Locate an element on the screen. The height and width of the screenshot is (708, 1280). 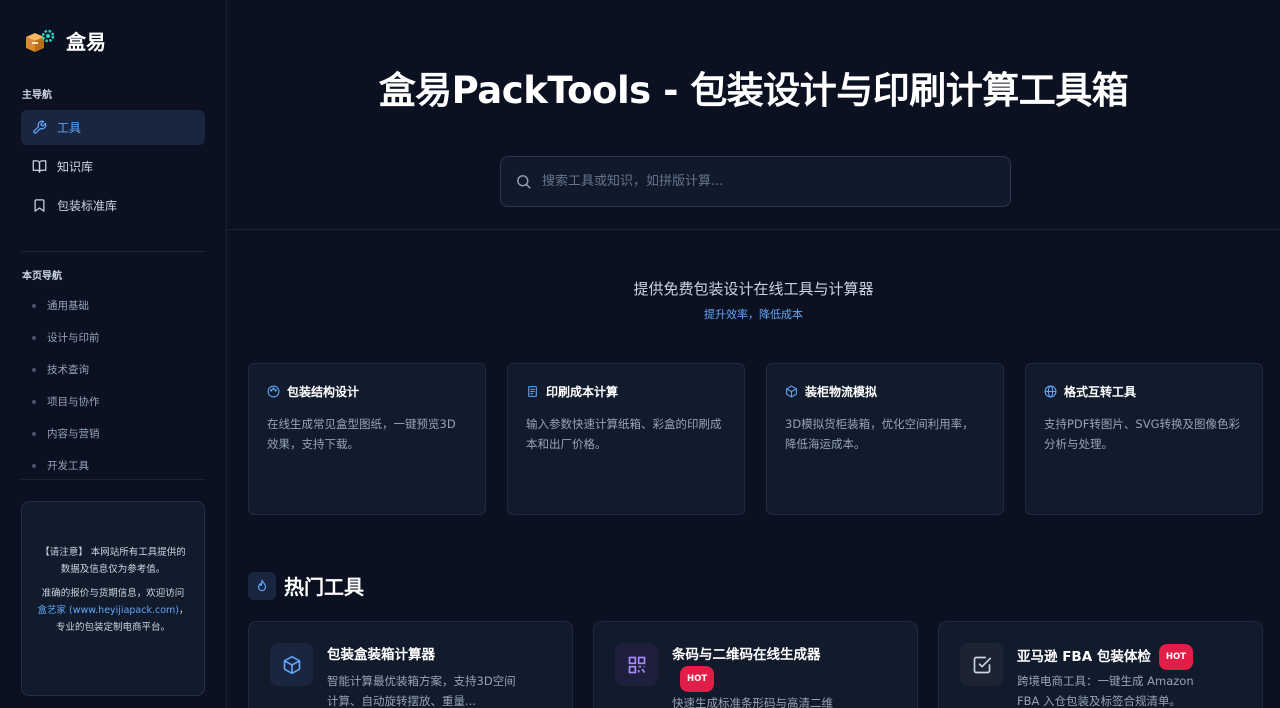
tool-card-barcode-generator: 条码与二维码在线生成器 HOT 快速生成标准条形码与高清二维 is located at coordinates (755, 664).